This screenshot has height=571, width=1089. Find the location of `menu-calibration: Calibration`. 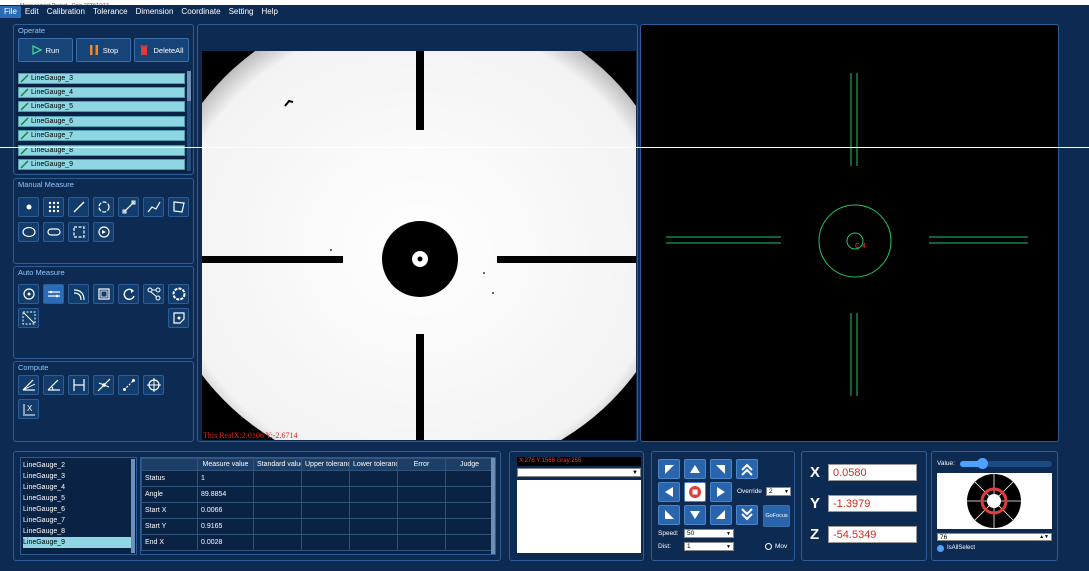

menu-calibration: Calibration is located at coordinates (66, 12).